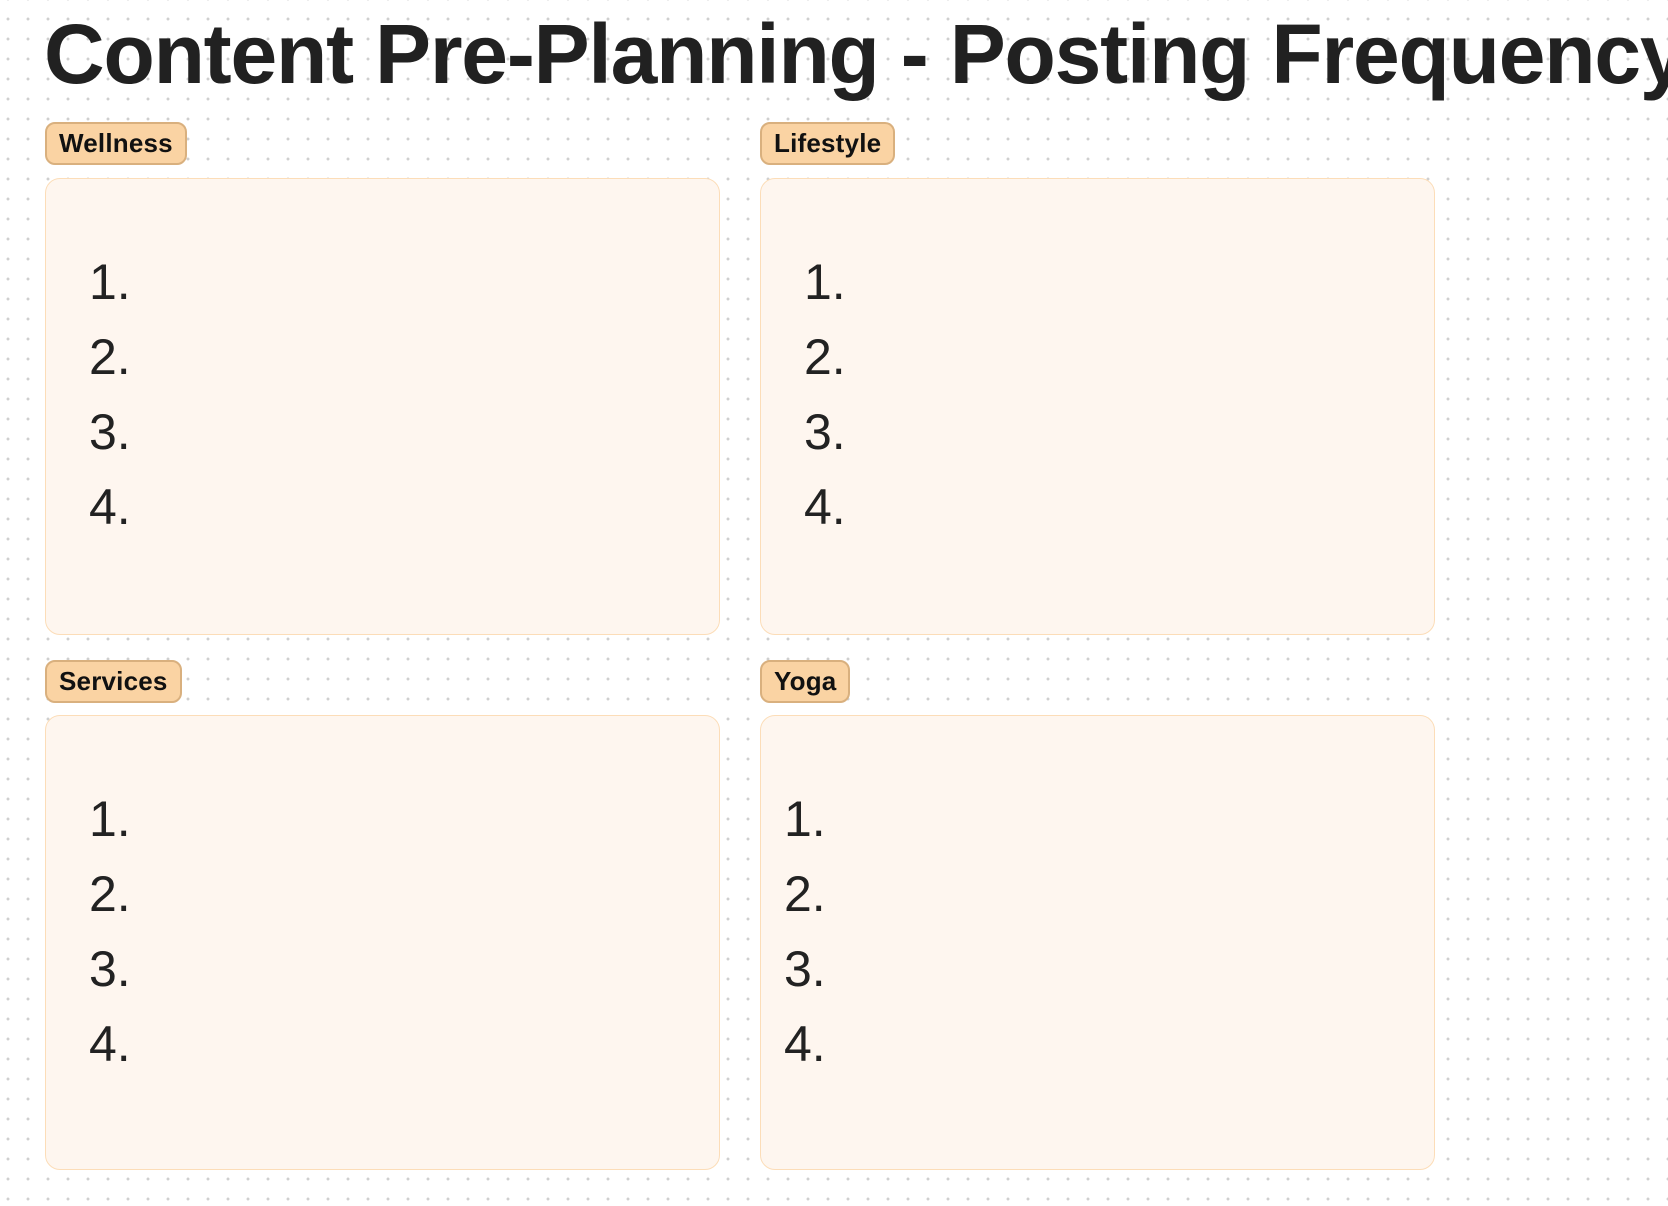 This screenshot has height=1206, width=1668. What do you see at coordinates (805, 681) in the screenshot?
I see `section-tag-yoga: Yoga` at bounding box center [805, 681].